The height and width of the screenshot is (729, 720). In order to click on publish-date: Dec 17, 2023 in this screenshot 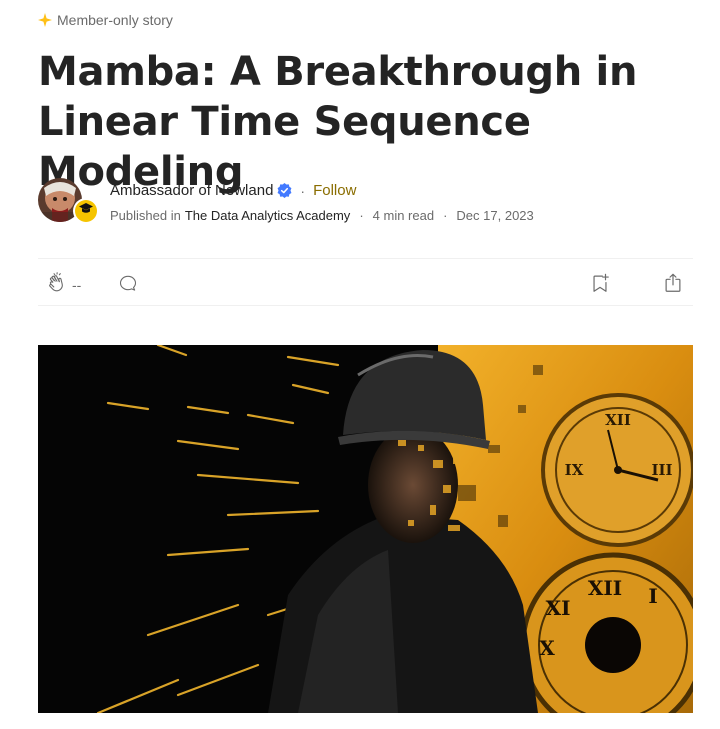, I will do `click(495, 215)`.